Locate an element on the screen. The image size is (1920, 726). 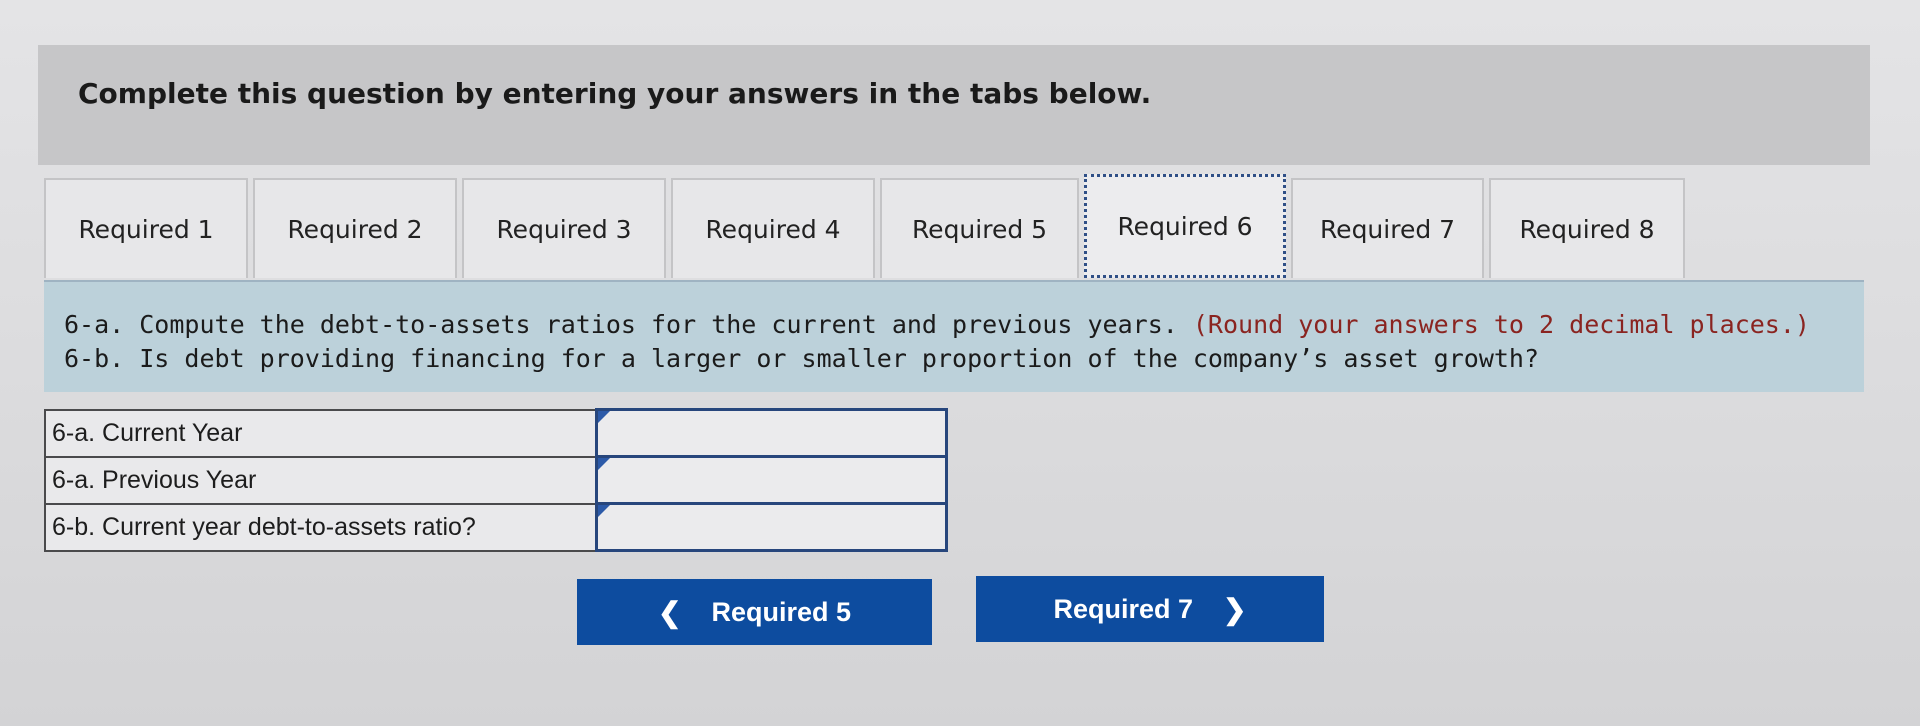
previous-year-input is located at coordinates (771, 480).